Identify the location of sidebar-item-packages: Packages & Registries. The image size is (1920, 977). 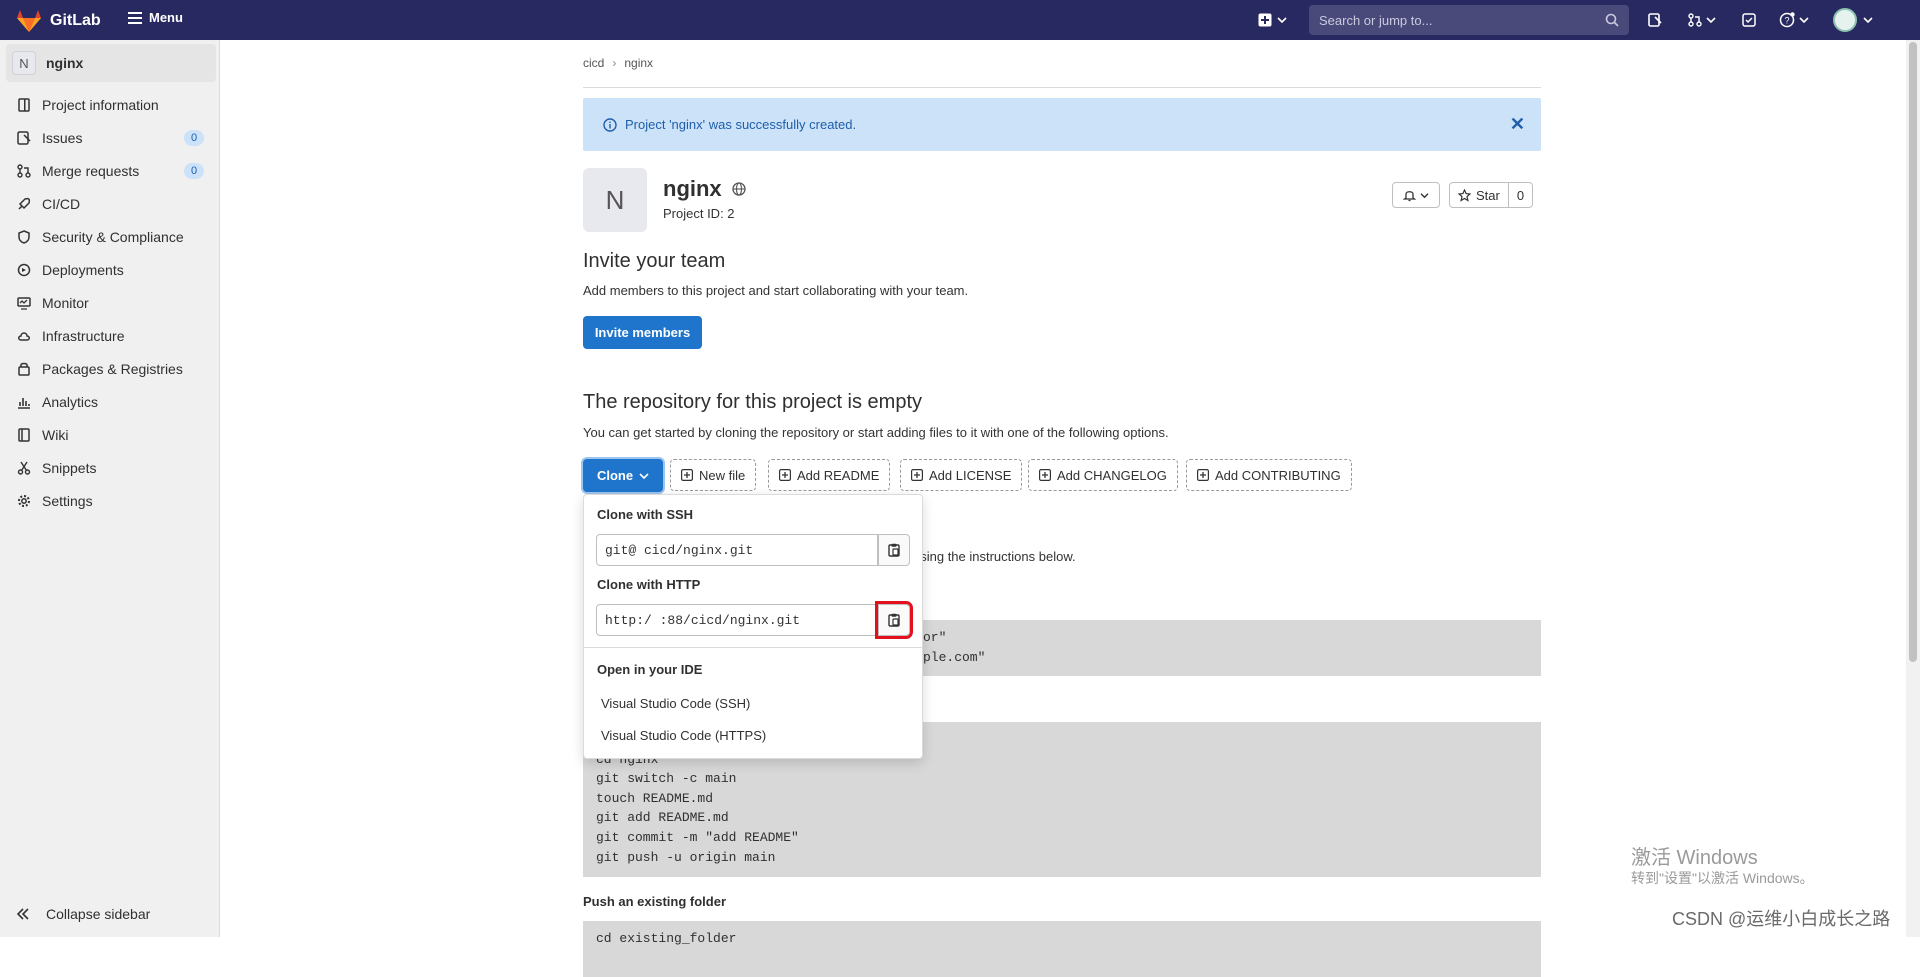
(110, 368).